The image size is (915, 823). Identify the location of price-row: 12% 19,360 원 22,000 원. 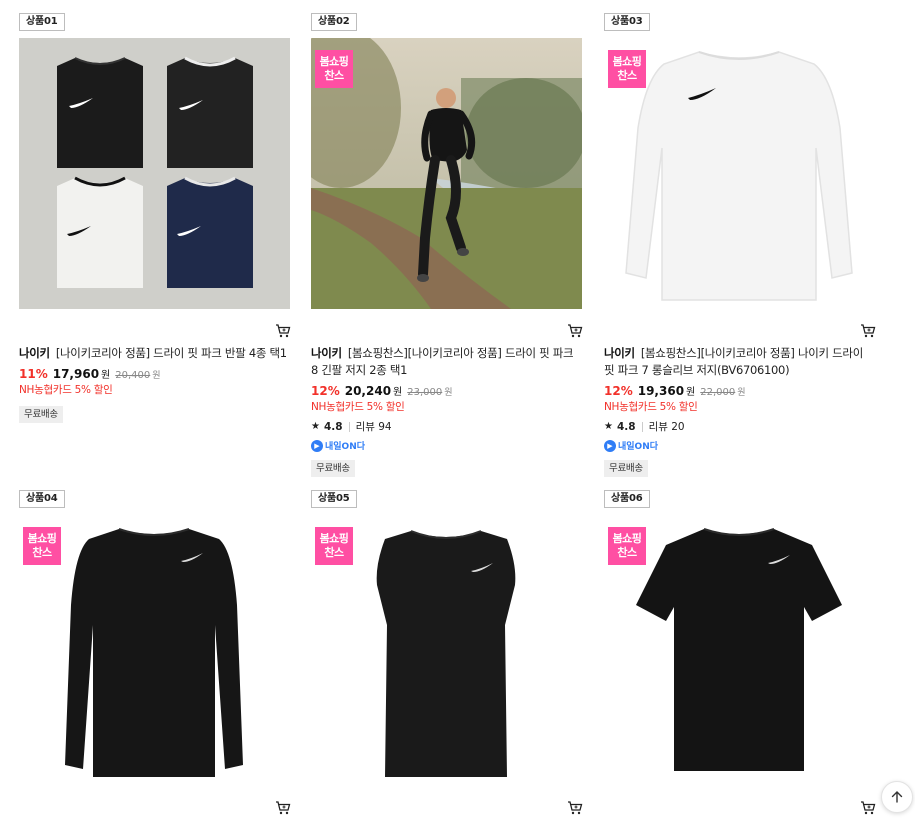
(740, 391).